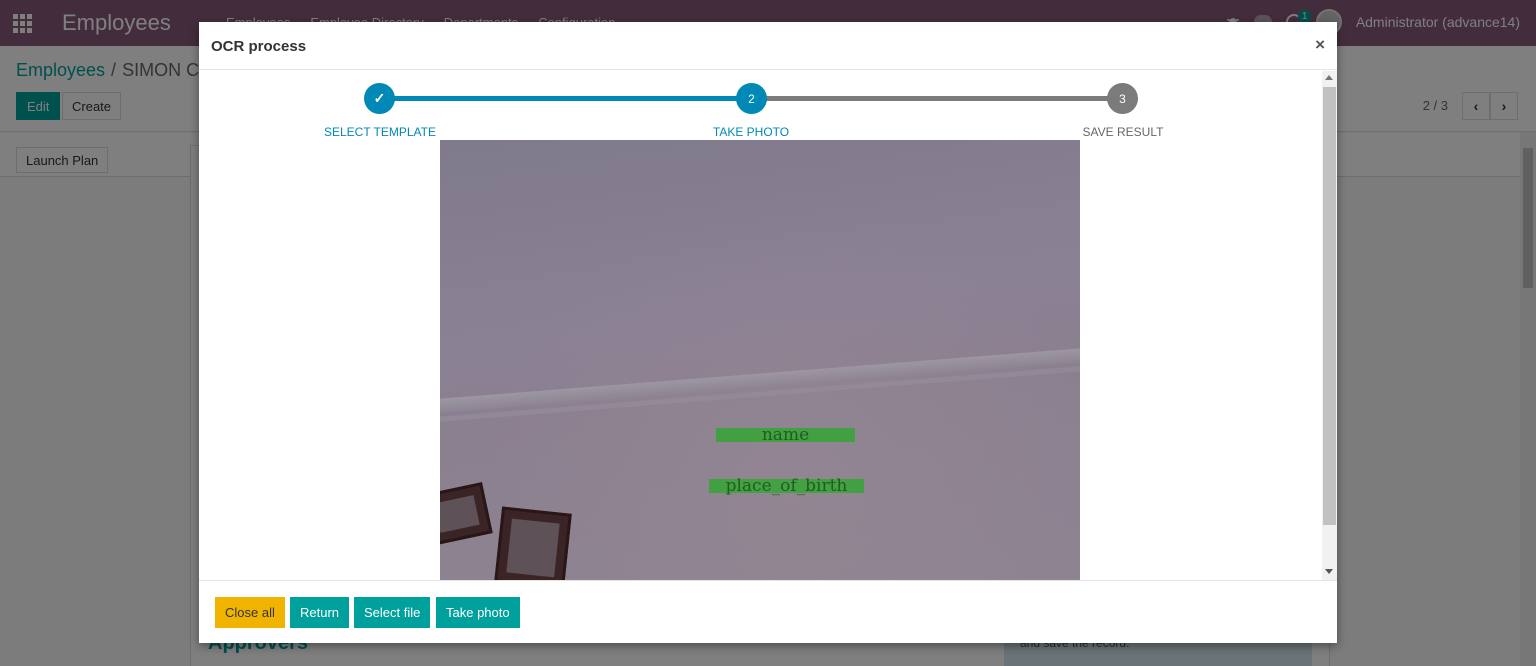  What do you see at coordinates (392, 612) in the screenshot?
I see `select-file-button: Select file` at bounding box center [392, 612].